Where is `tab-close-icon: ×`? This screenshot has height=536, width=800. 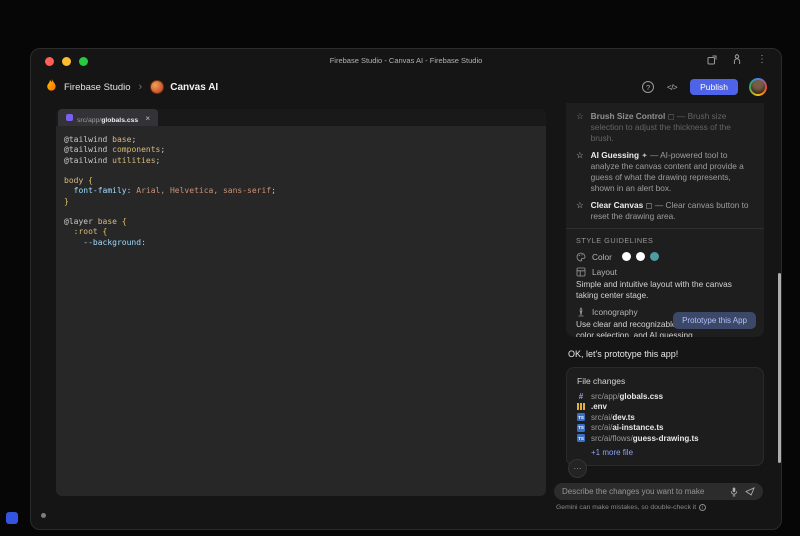 tab-close-icon: × is located at coordinates (147, 117).